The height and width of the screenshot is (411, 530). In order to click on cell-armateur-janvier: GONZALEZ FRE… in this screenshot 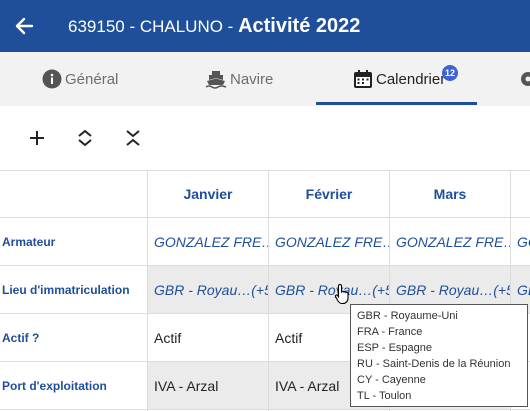, I will do `click(208, 241)`.